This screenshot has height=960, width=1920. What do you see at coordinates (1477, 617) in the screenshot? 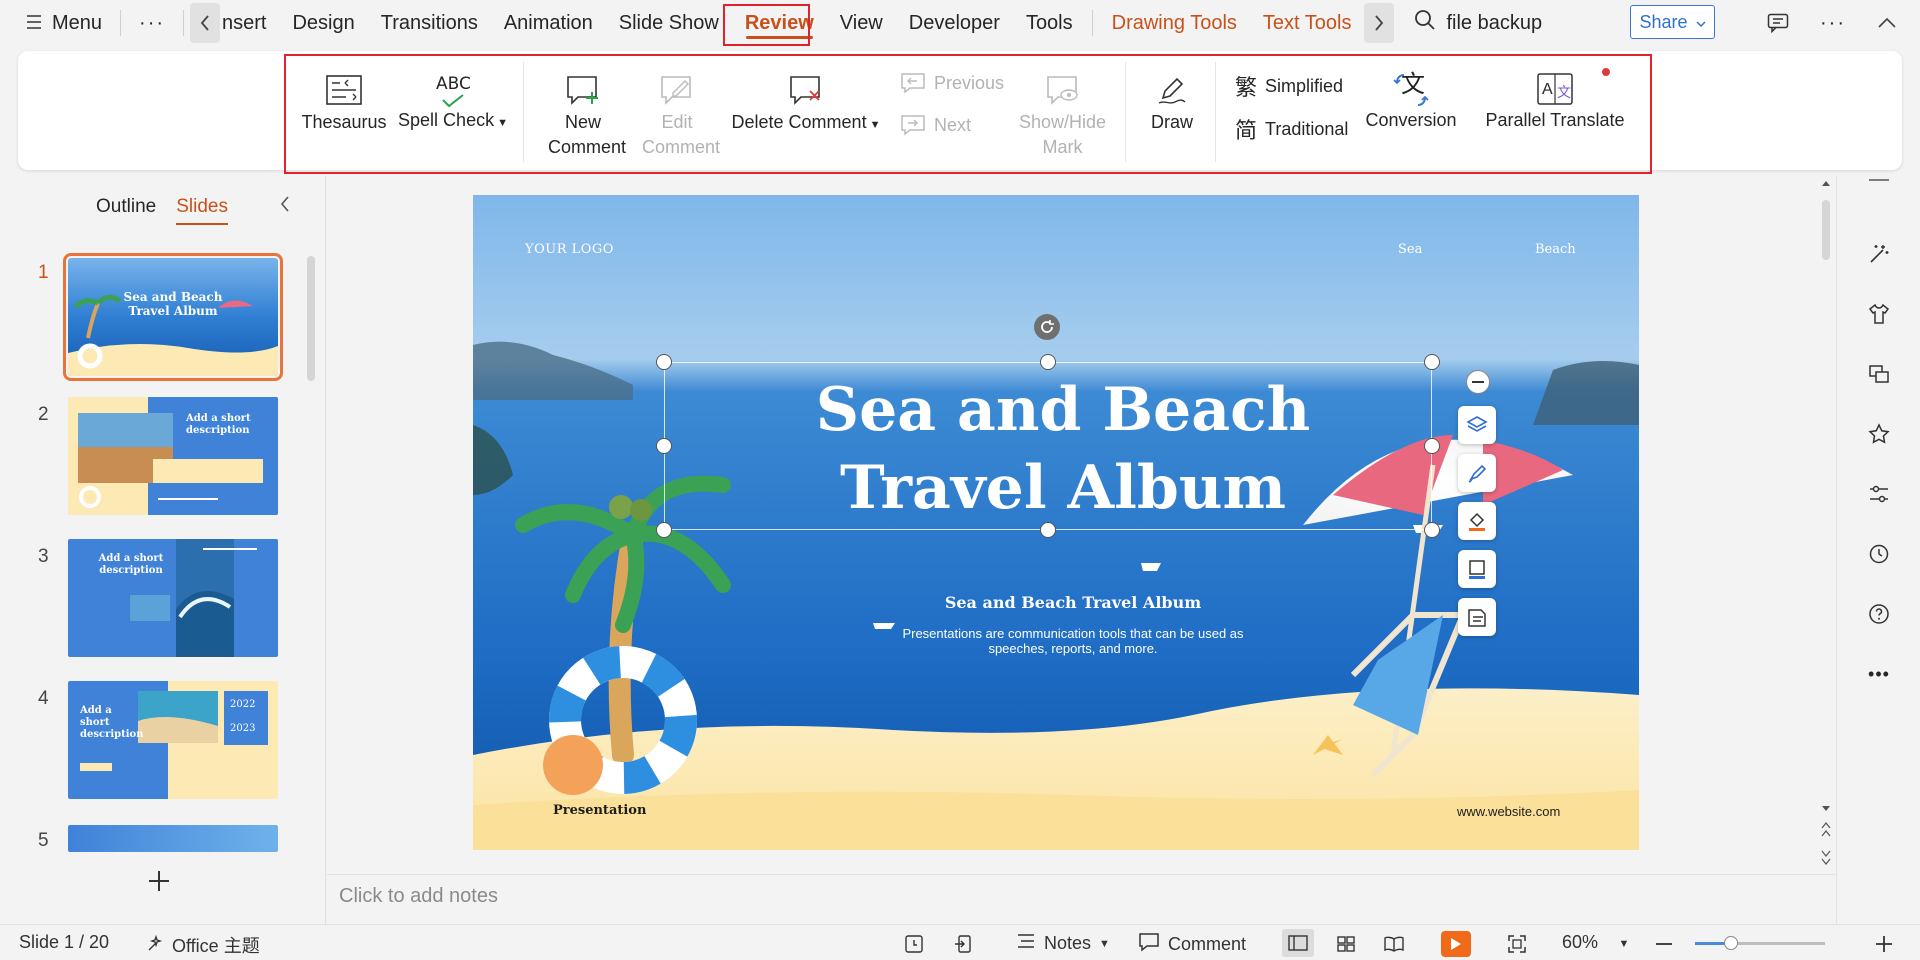
I see `text-box-icon` at bounding box center [1477, 617].